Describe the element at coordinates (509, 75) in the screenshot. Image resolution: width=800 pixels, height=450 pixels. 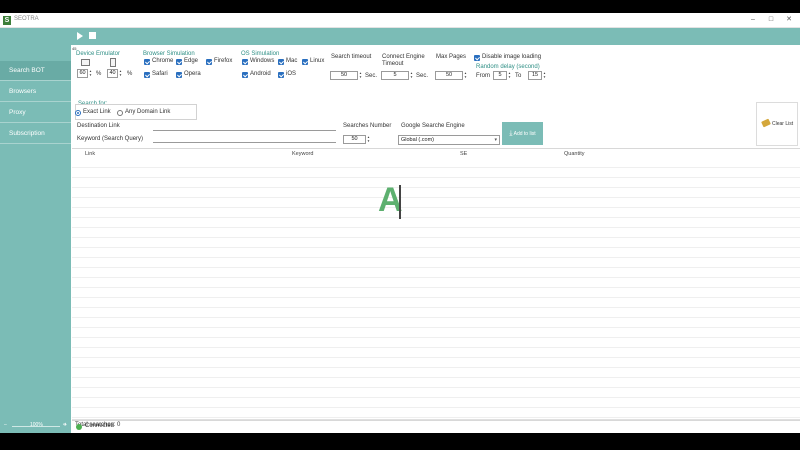
I see `random-delay-from-stepper: ▲ ▼` at that location.